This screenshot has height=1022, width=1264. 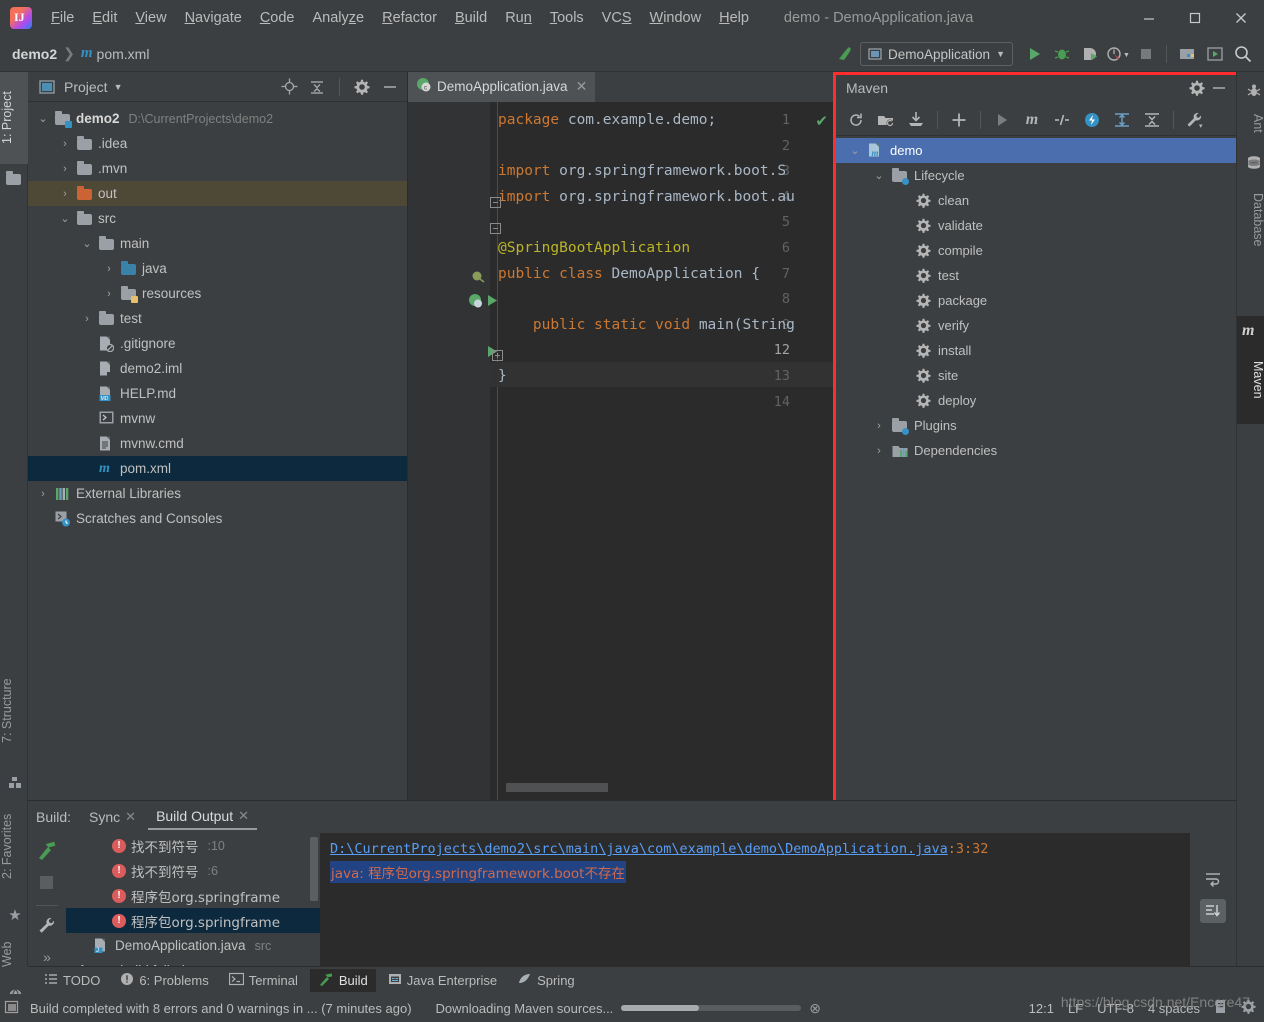 I want to click on sidebar-item-project: 1: Project, so click(x=14, y=118).